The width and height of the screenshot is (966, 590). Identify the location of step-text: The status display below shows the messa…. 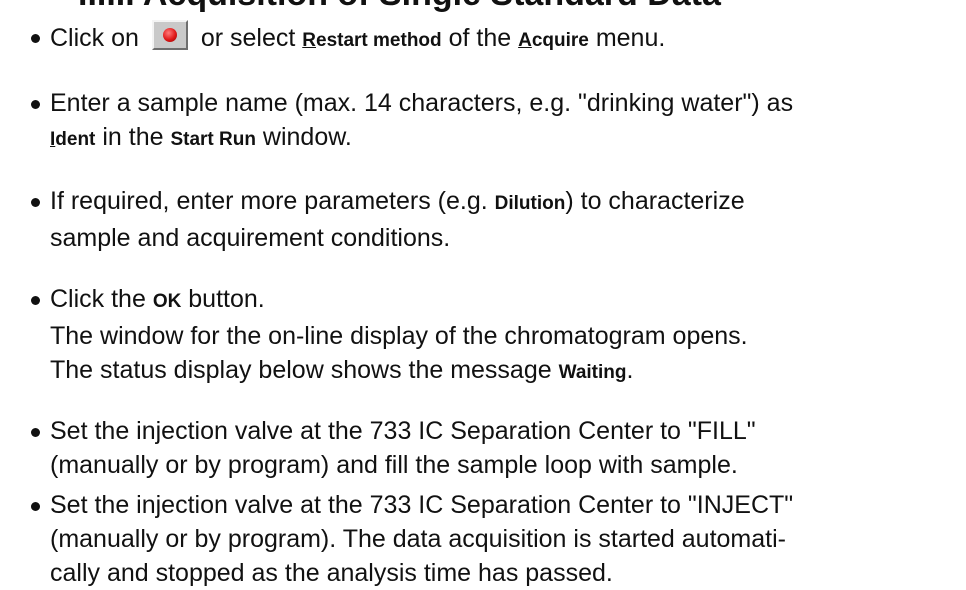
(301, 370).